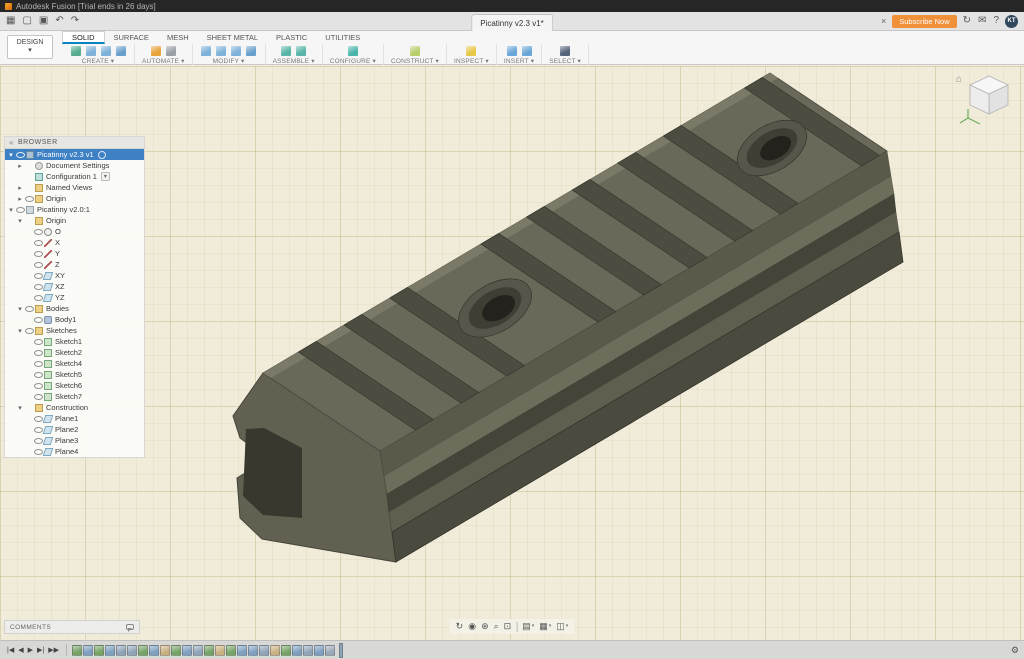  What do you see at coordinates (74, 385) in the screenshot?
I see `browser-item-sketch6: Sketch6` at bounding box center [74, 385].